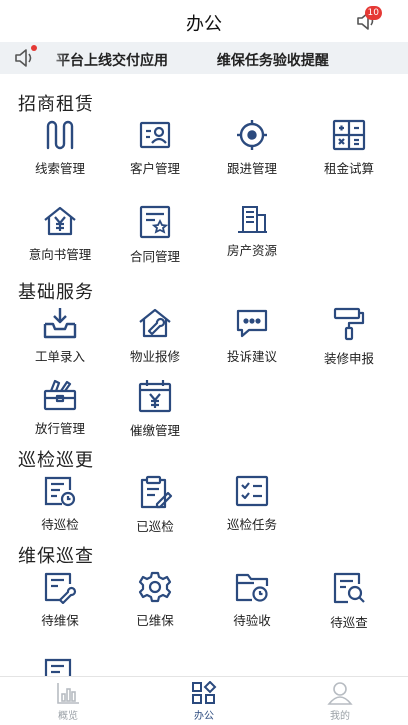 This screenshot has width=408, height=725. Describe the element at coordinates (373, 13) in the screenshot. I see `notification-badge: 10` at that location.